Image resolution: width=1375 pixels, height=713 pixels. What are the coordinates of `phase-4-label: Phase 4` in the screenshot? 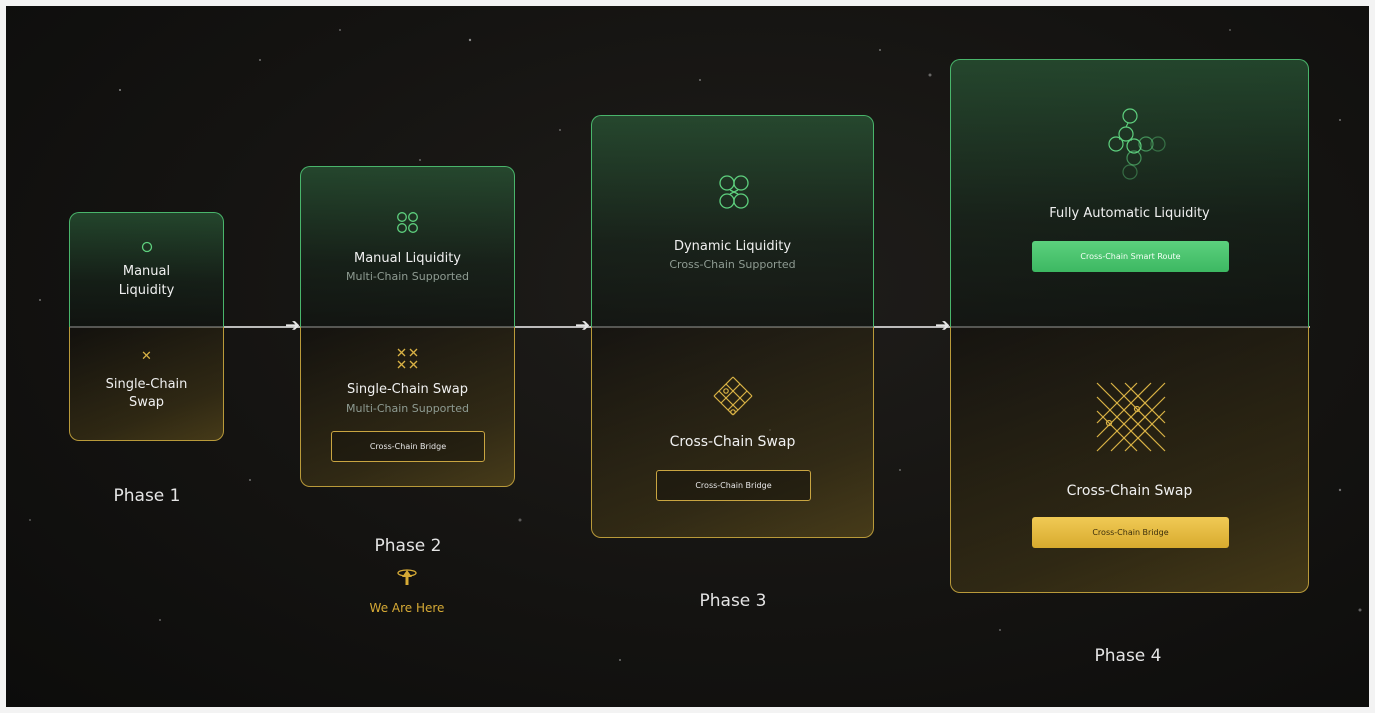 It's located at (1128, 656).